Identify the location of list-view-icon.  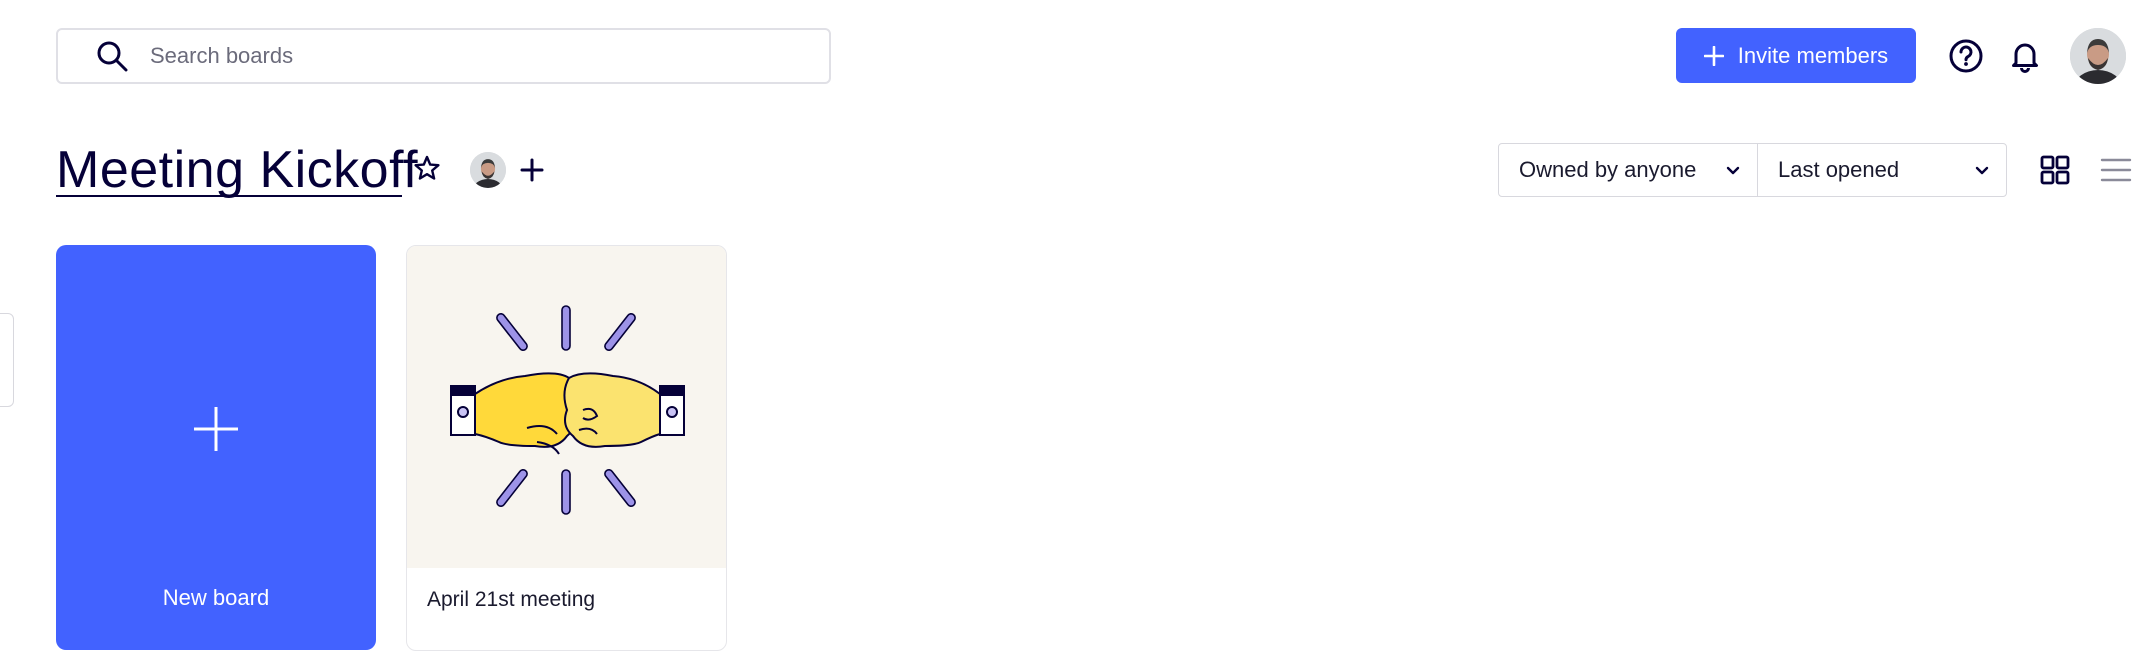
(2116, 170).